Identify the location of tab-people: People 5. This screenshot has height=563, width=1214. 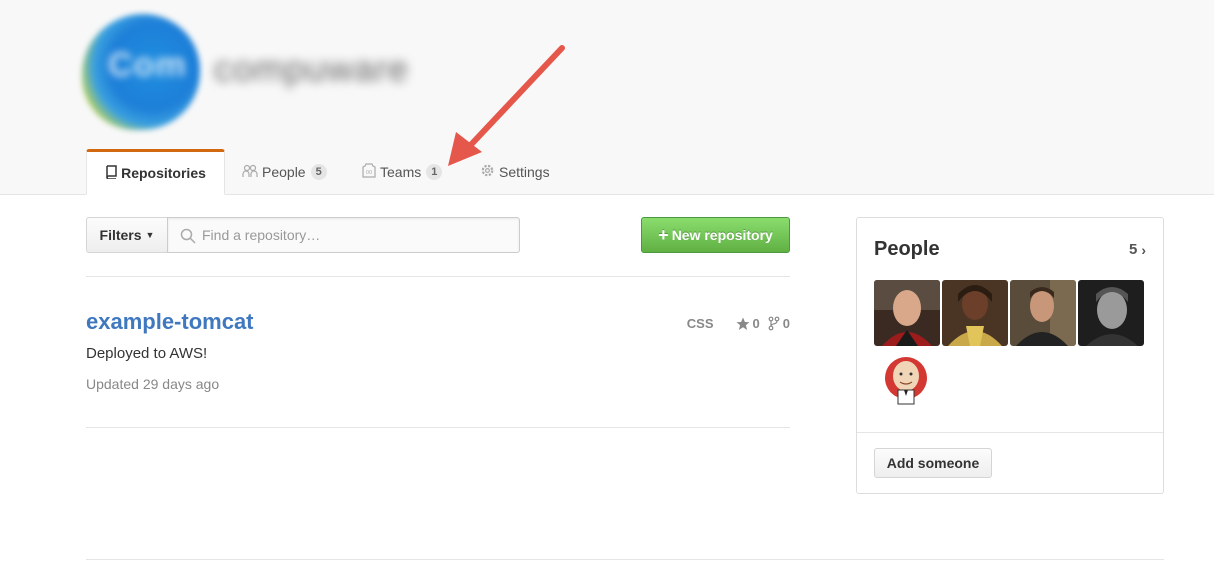
(284, 172).